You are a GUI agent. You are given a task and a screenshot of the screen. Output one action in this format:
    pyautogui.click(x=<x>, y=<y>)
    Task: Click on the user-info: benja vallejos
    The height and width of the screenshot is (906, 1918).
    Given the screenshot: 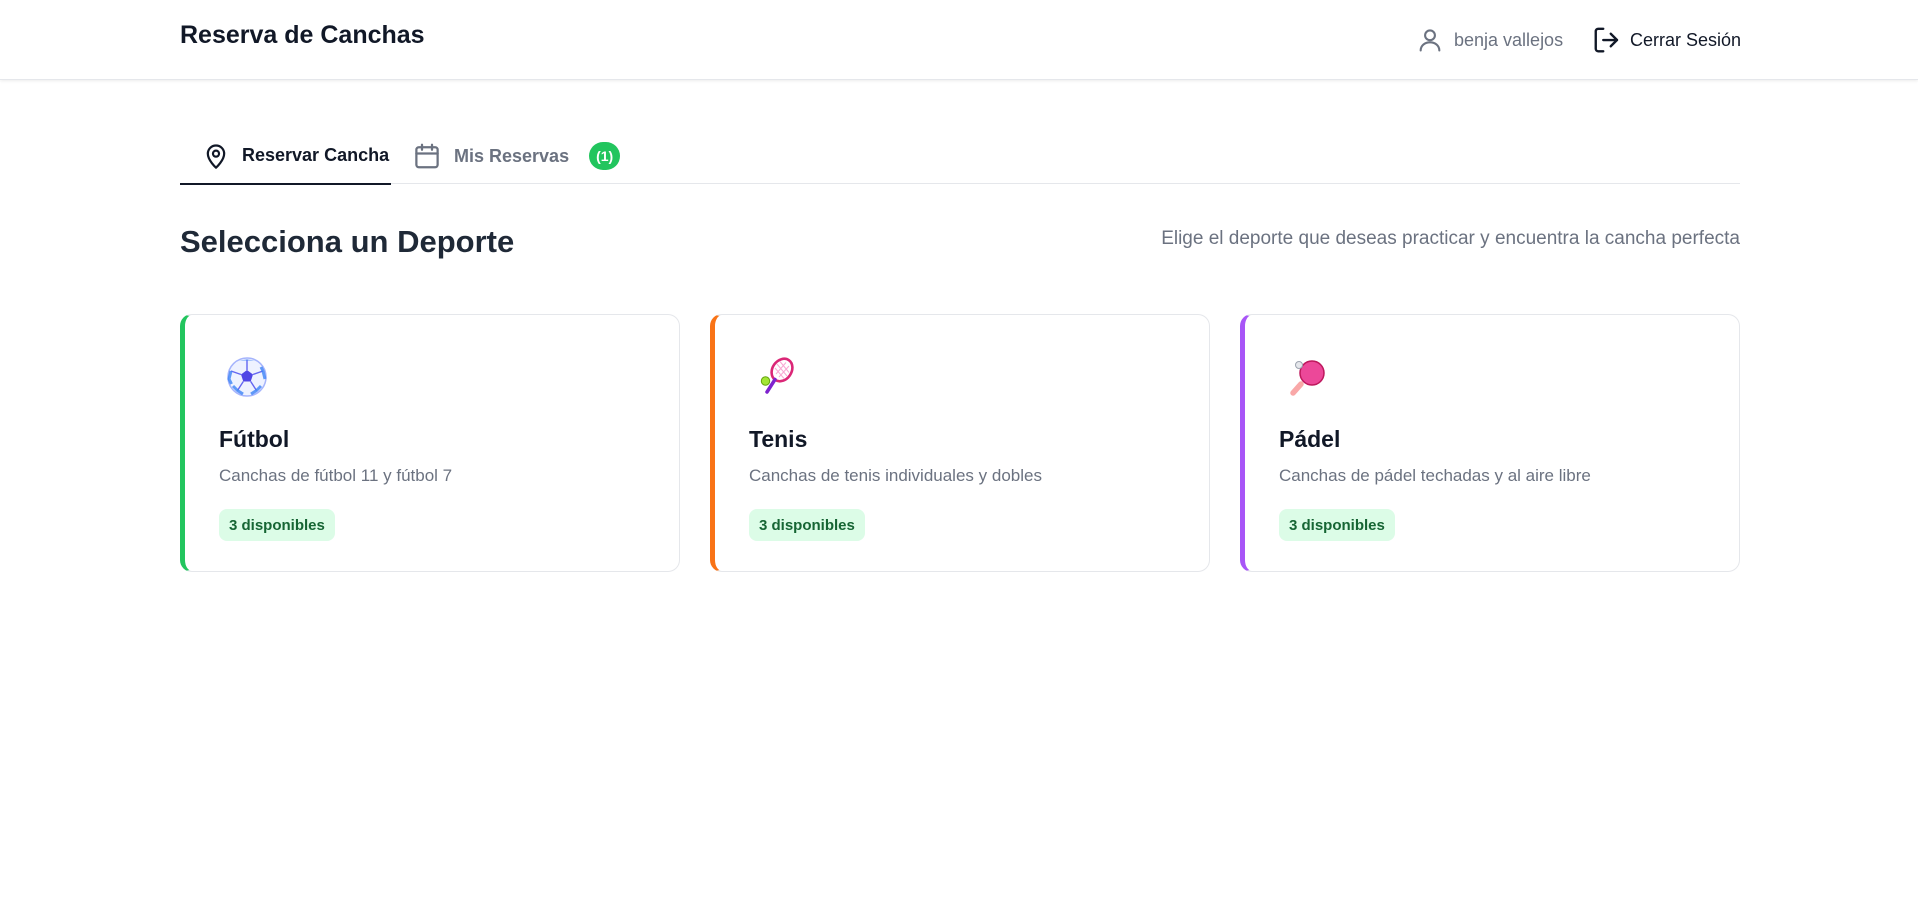 What is the action you would take?
    pyautogui.click(x=1489, y=40)
    